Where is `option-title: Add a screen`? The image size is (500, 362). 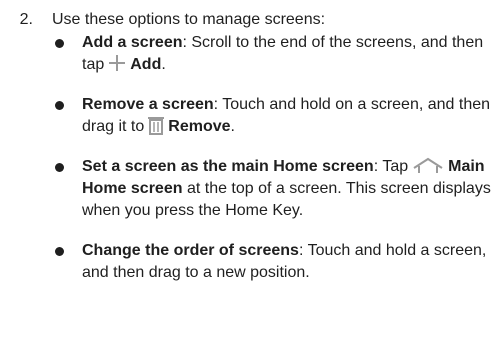
option-title: Add a screen is located at coordinates (132, 42).